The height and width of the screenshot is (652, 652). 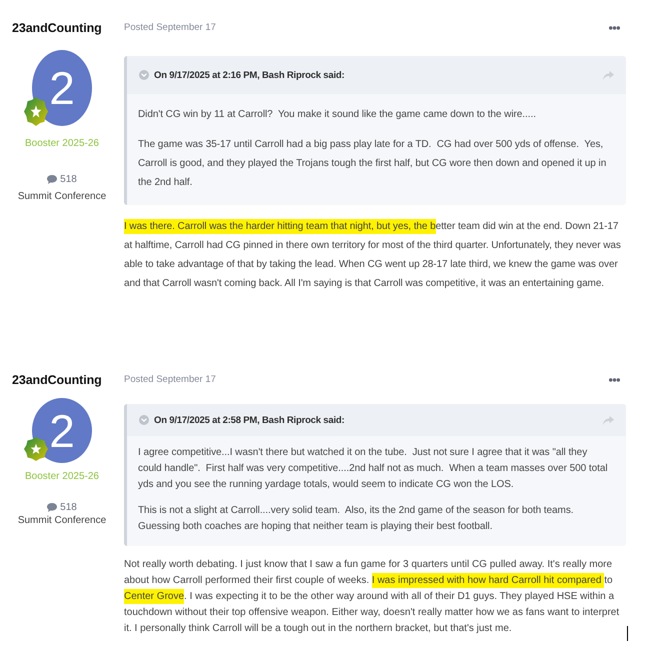 What do you see at coordinates (250, 75) in the screenshot?
I see `quote-attribution: On 9/17/2025 at 2:16 PM, Bash Riprock said:` at bounding box center [250, 75].